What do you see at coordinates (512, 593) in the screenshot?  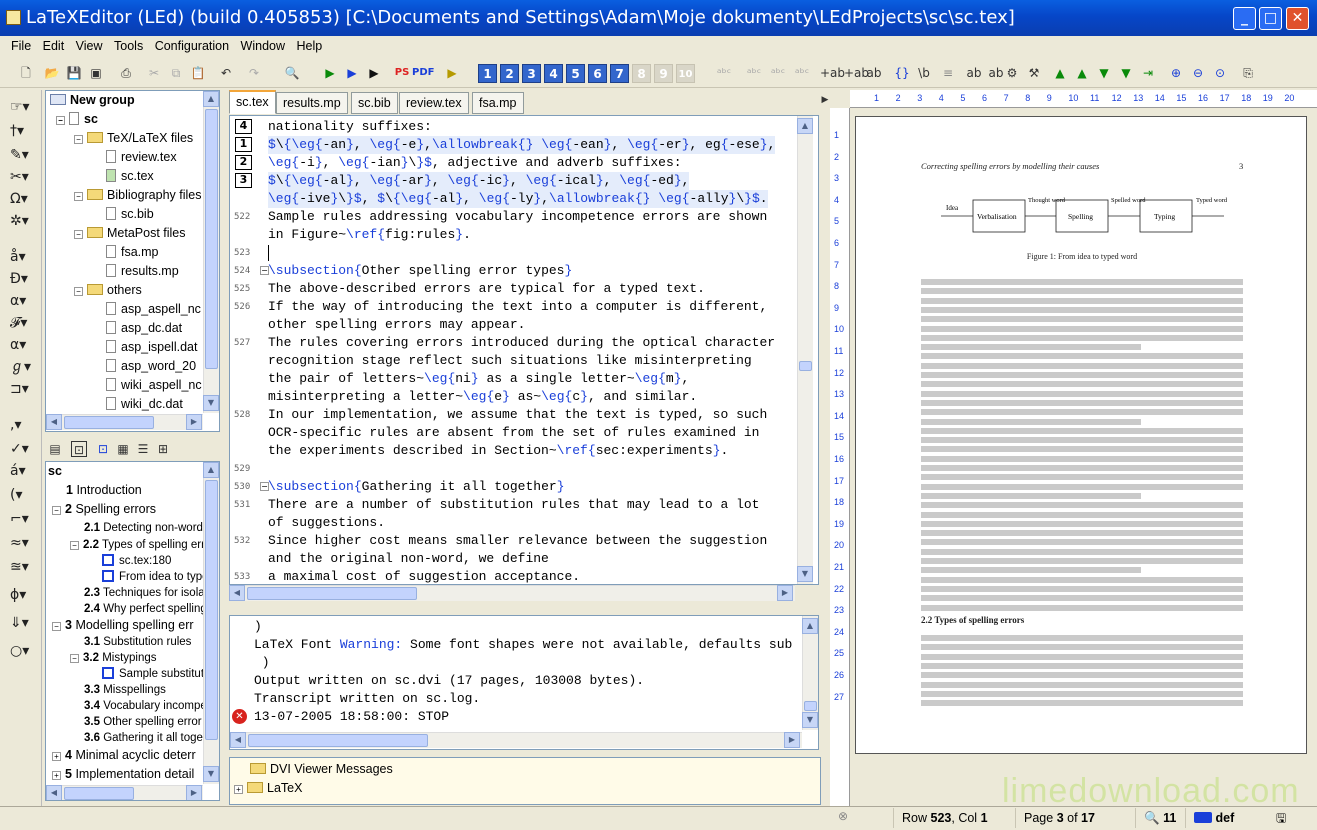 I see `editor-hscroll: ◀ ▶` at bounding box center [512, 593].